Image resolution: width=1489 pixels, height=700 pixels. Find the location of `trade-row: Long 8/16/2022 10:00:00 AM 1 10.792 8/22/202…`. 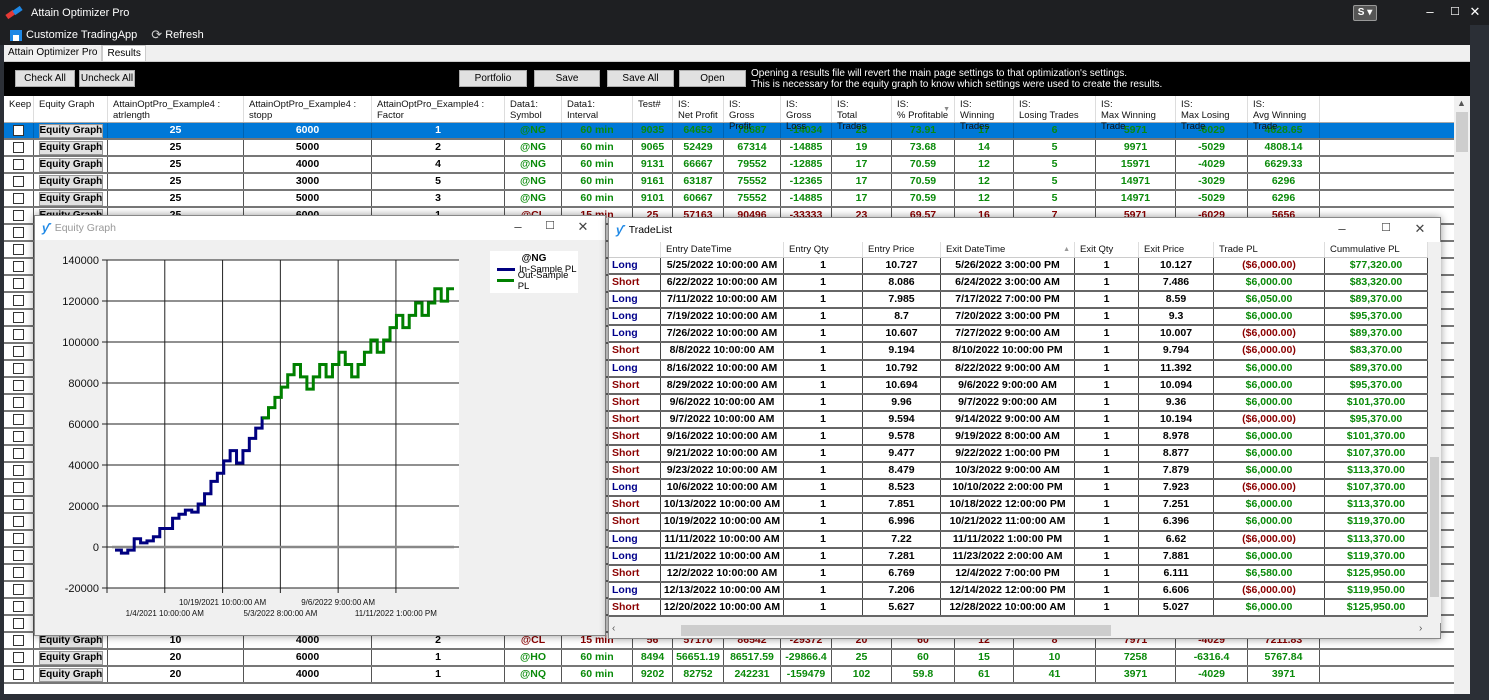

trade-row: Long 8/16/2022 10:00:00 AM 1 10.792 8/22/202… is located at coordinates (1024, 369).